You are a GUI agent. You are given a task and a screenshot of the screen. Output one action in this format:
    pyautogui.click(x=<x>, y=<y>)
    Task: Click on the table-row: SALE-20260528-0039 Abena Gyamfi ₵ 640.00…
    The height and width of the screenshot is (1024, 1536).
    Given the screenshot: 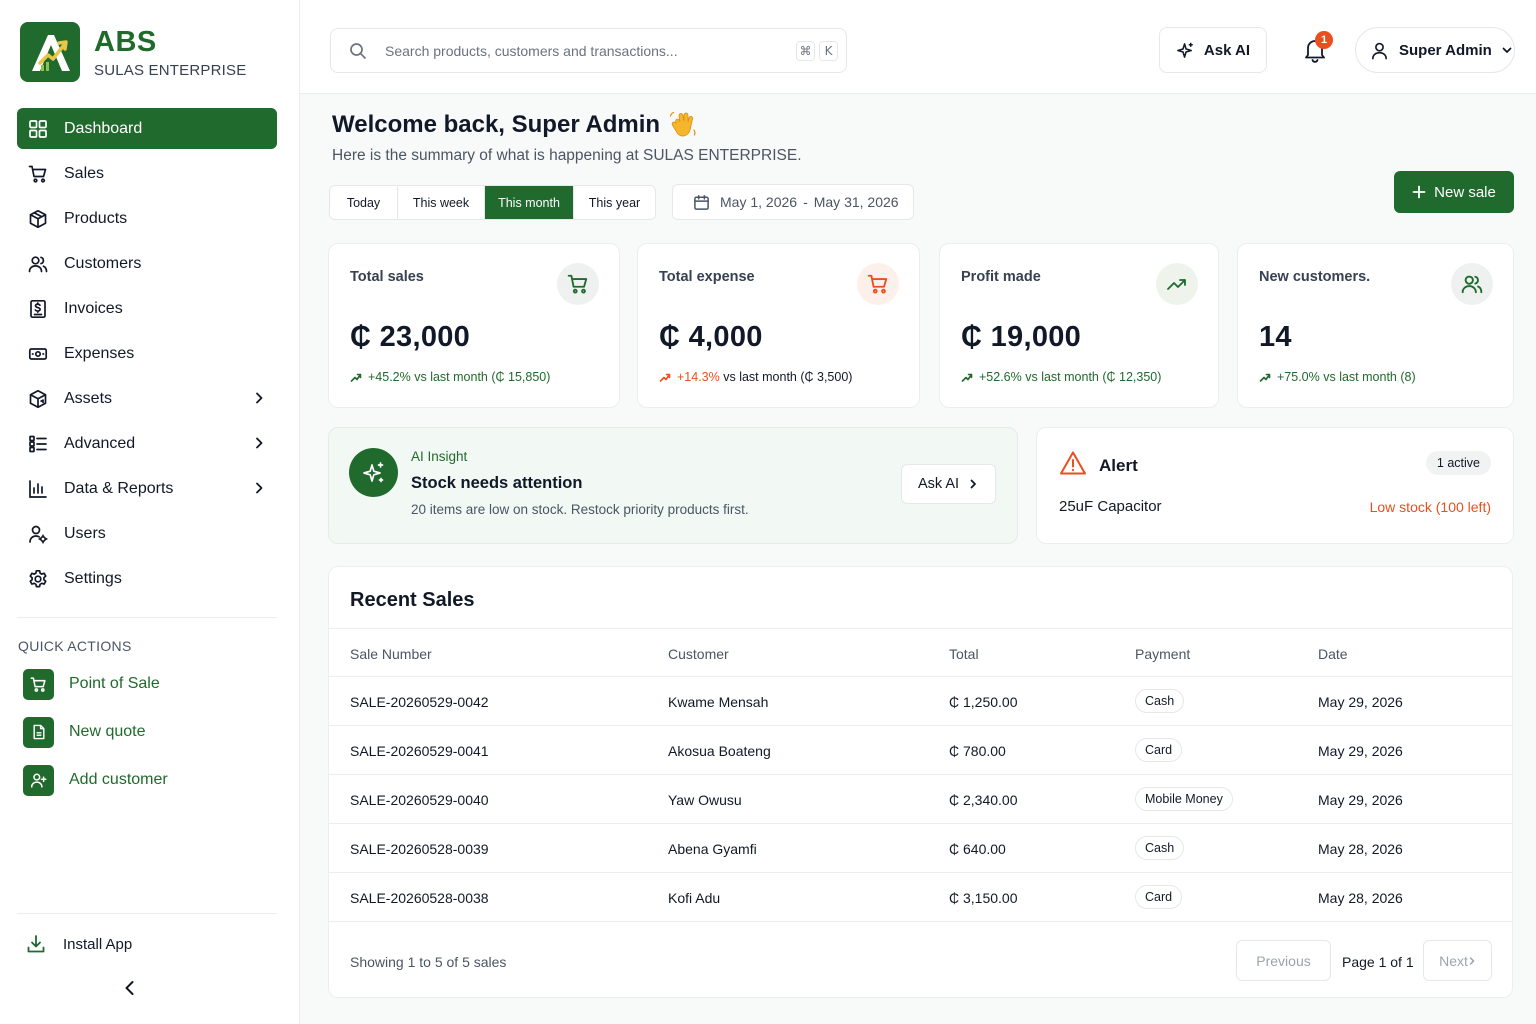 What is the action you would take?
    pyautogui.click(x=920, y=848)
    